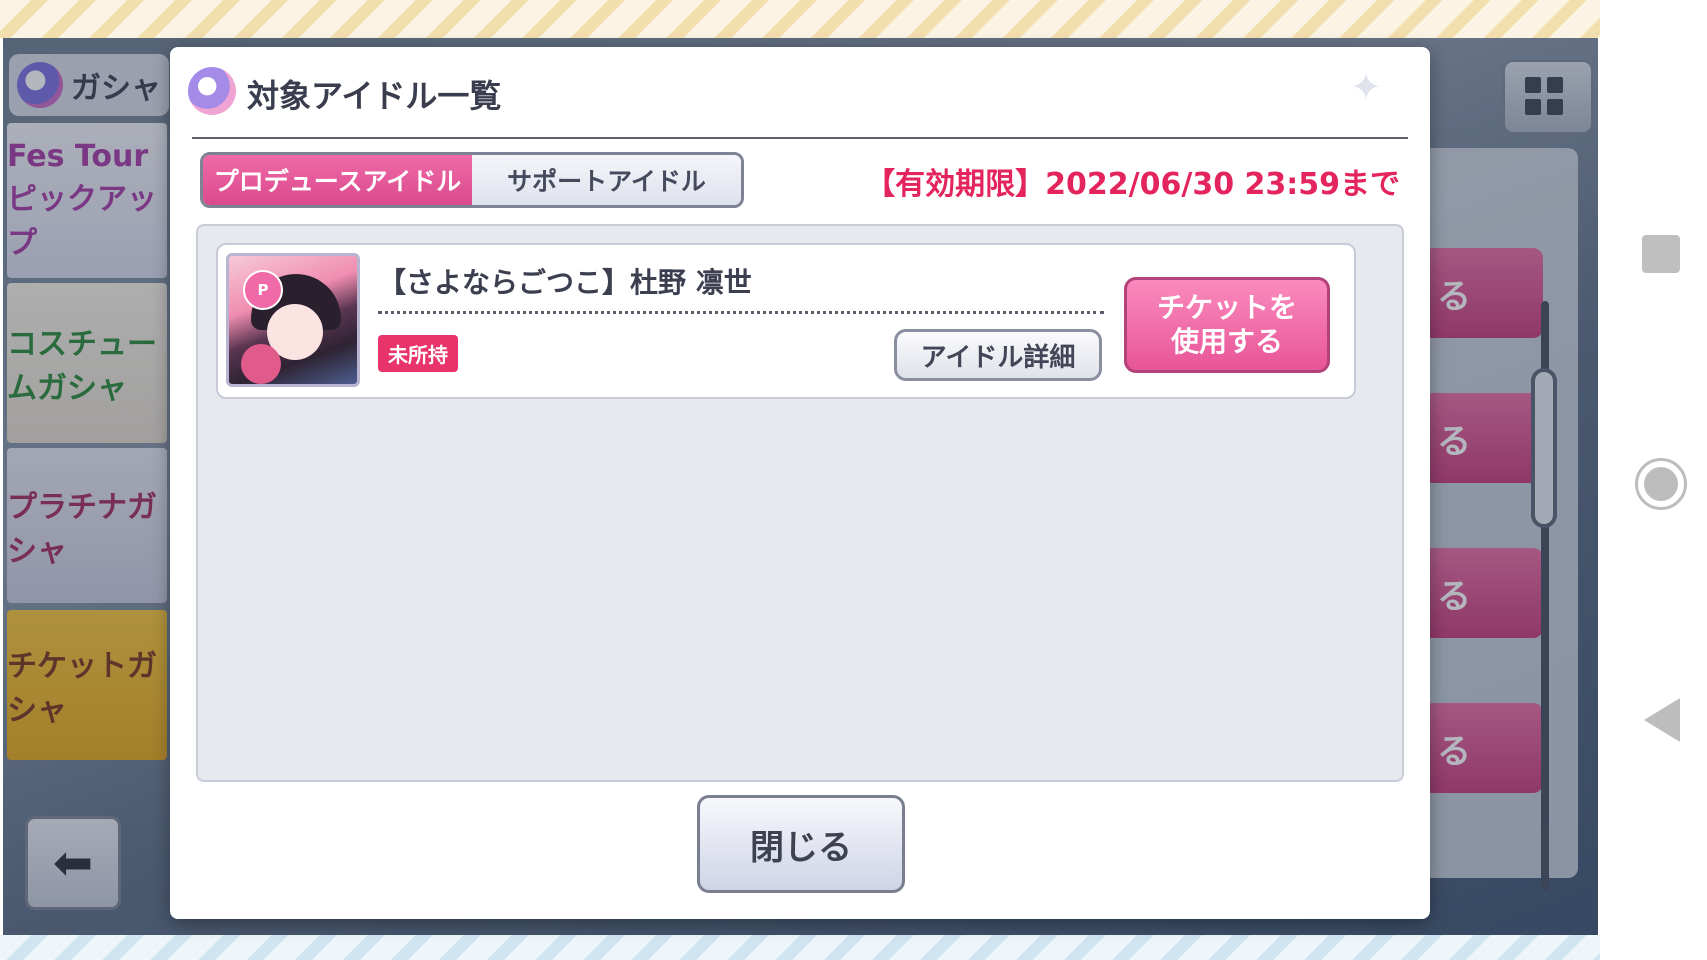 The height and width of the screenshot is (960, 1707). Describe the element at coordinates (800, 138) in the screenshot. I see `title-divider` at that location.